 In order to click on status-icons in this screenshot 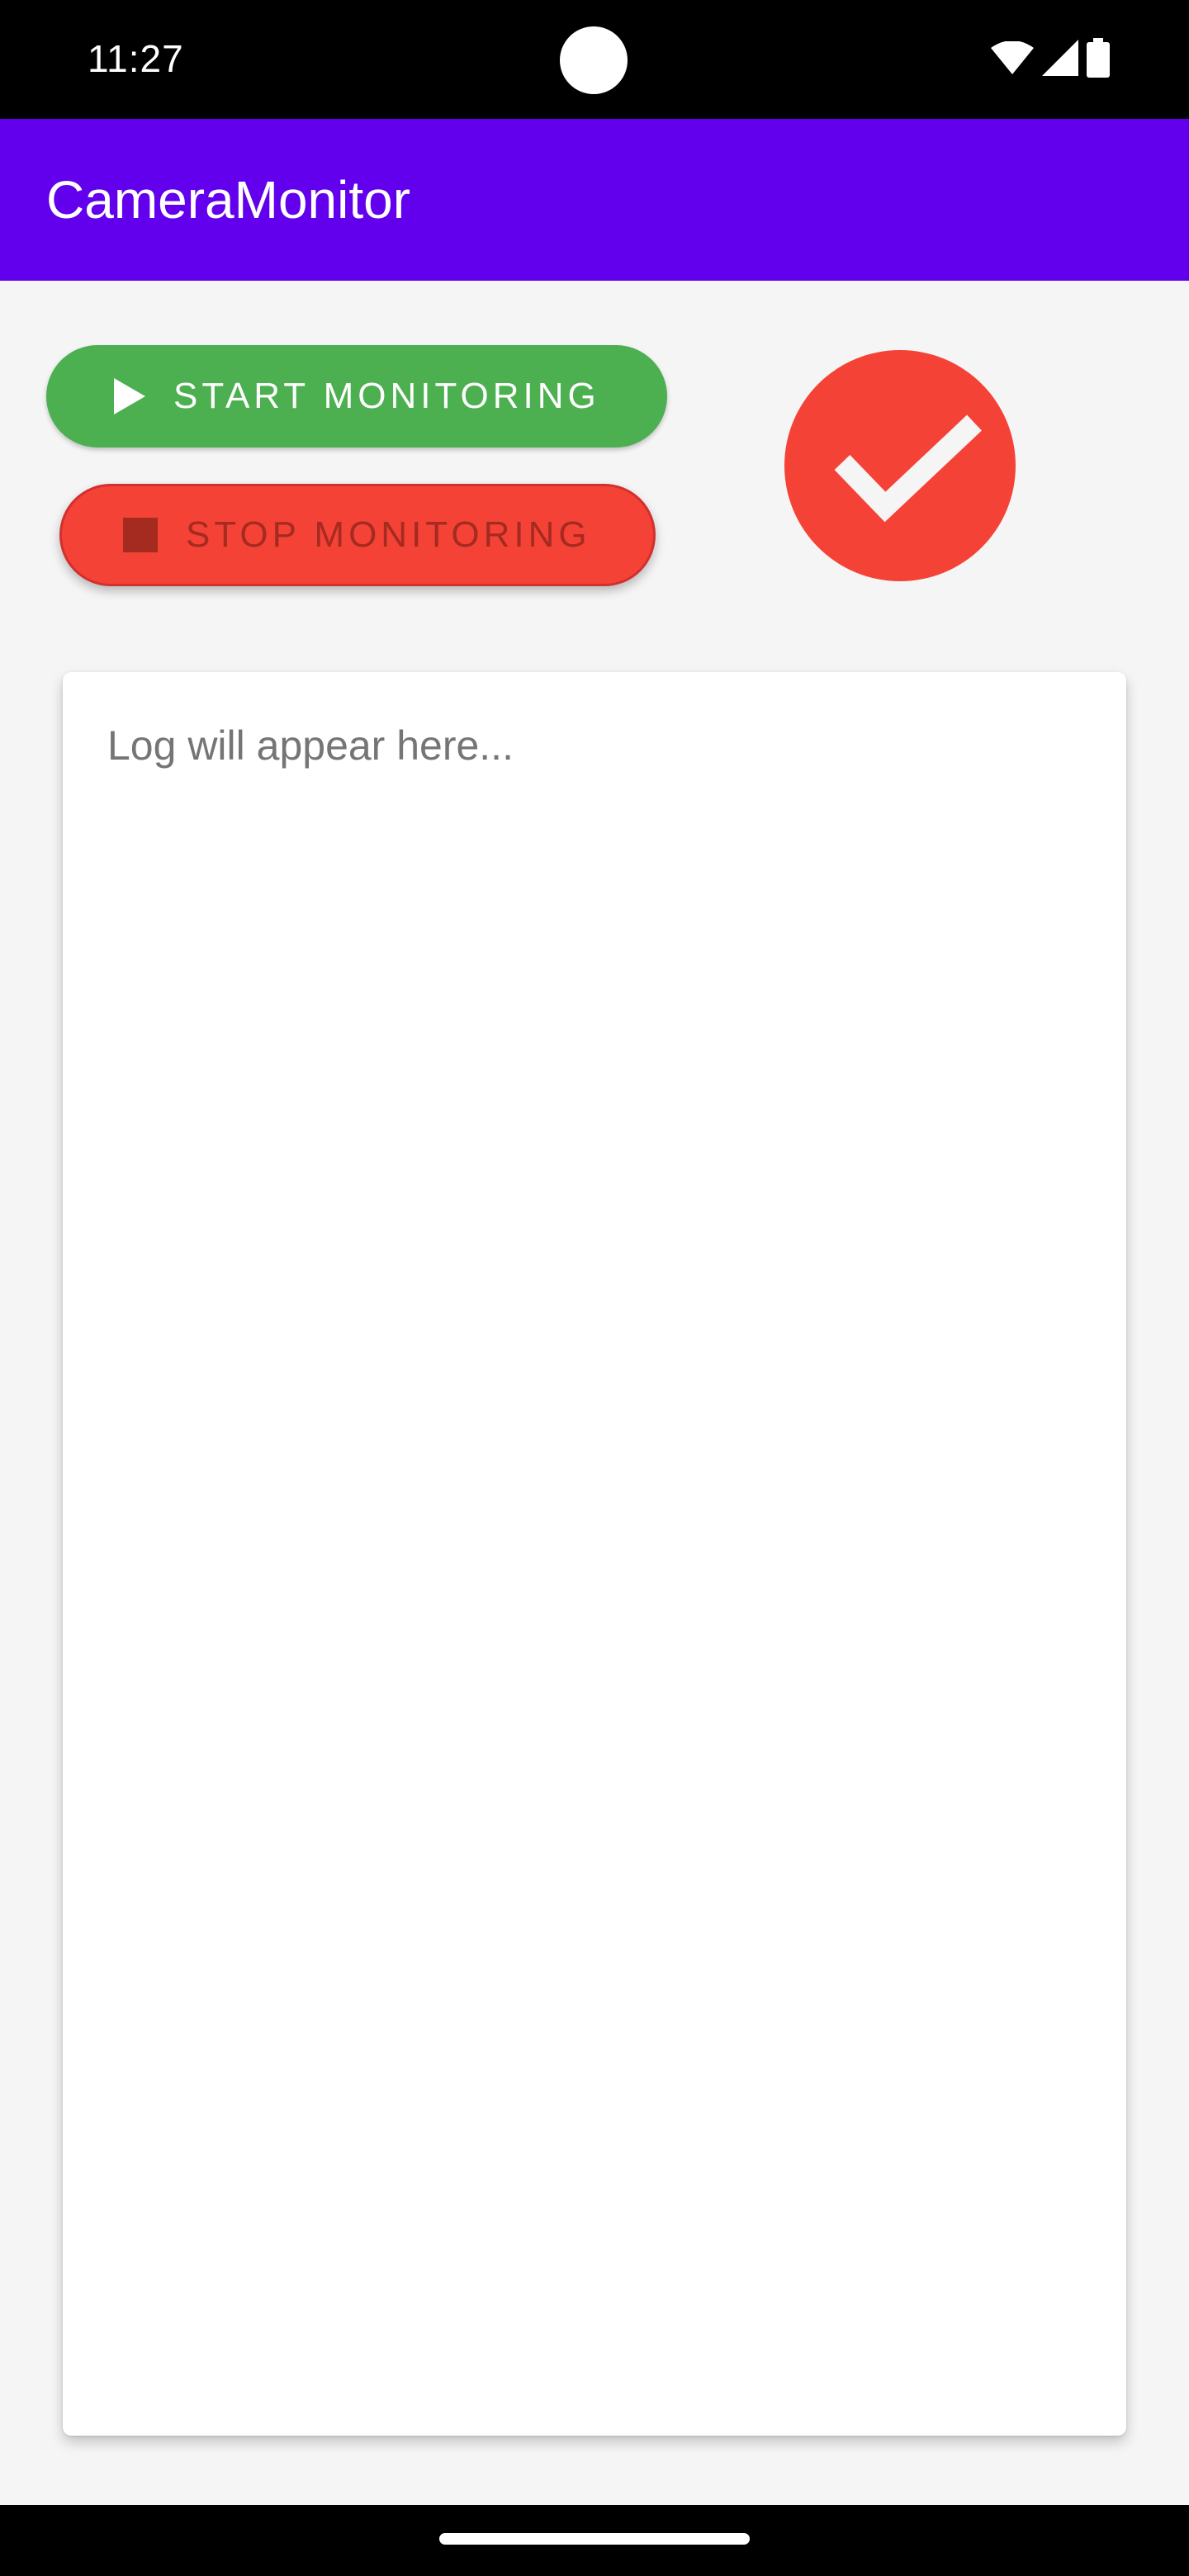, I will do `click(1050, 59)`.